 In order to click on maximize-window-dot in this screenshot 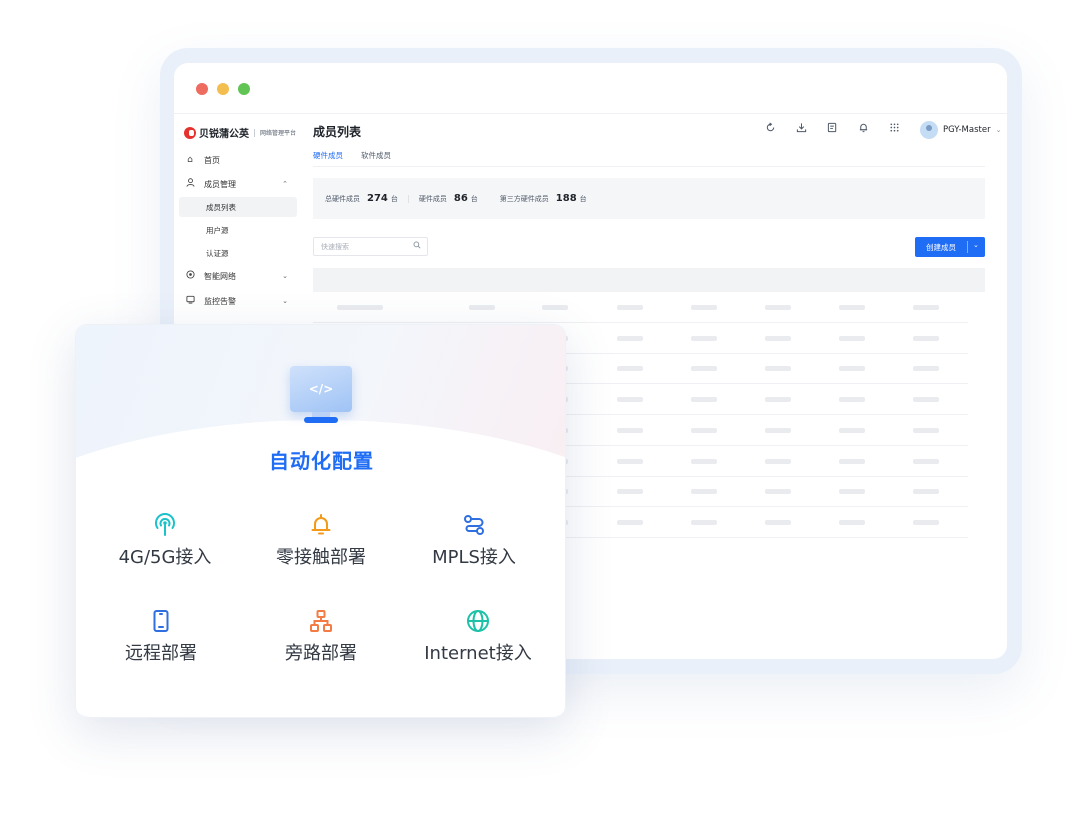, I will do `click(244, 89)`.